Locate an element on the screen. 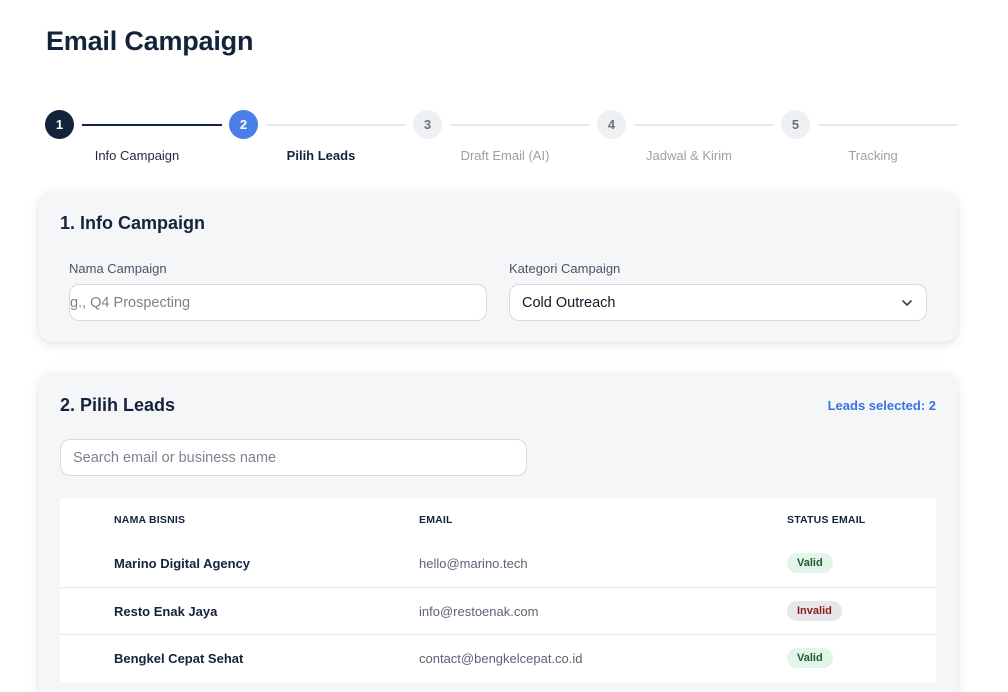  campaign-category-label: Kategori Campaign is located at coordinates (565, 268).